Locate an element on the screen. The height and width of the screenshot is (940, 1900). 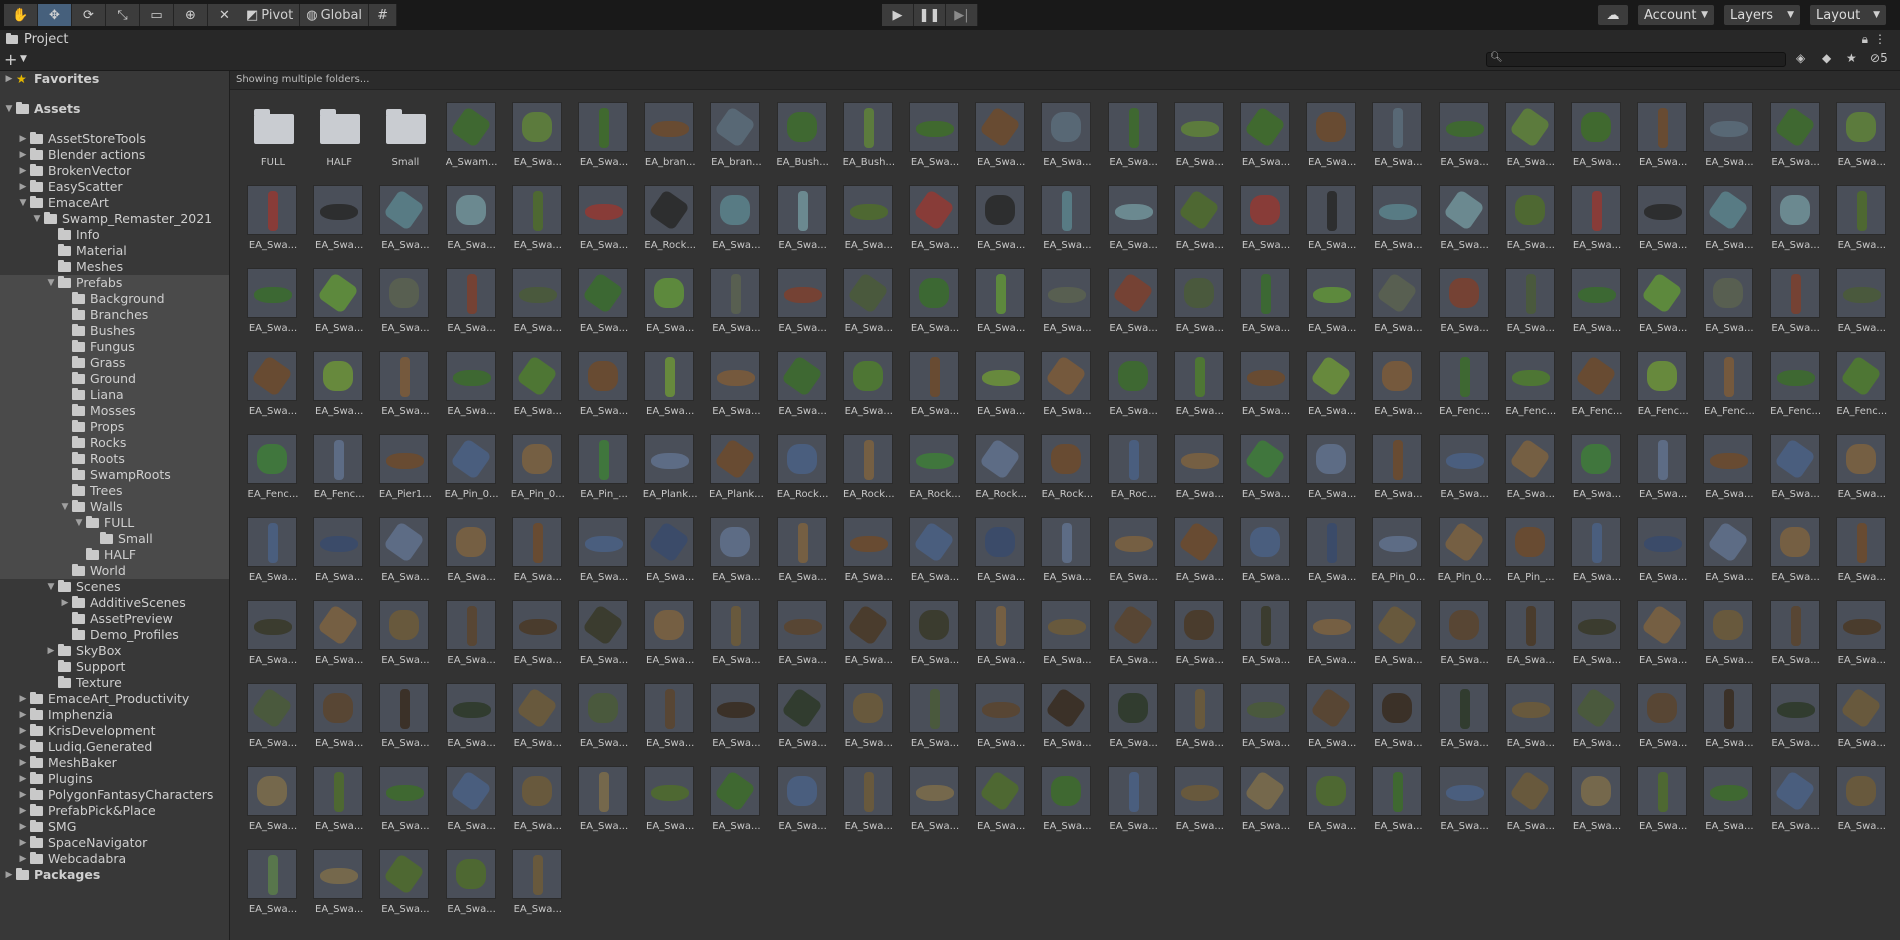
tree-item: ▶ Ludiq.Generated is located at coordinates (114, 747).